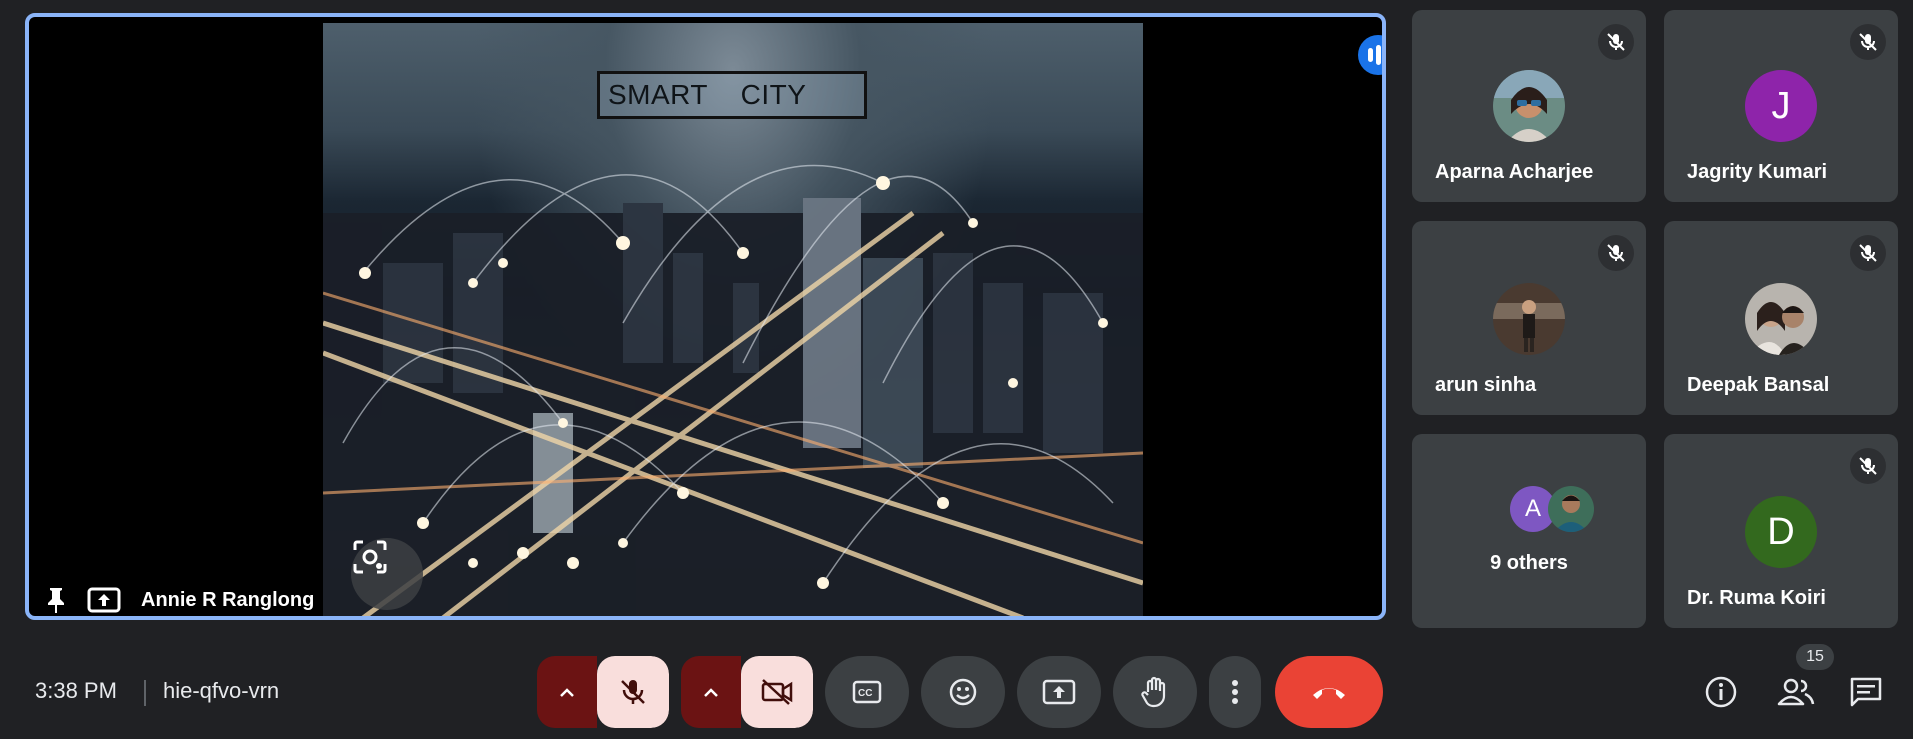 The width and height of the screenshot is (1913, 739). I want to click on more-options-icon, so click(1235, 692).